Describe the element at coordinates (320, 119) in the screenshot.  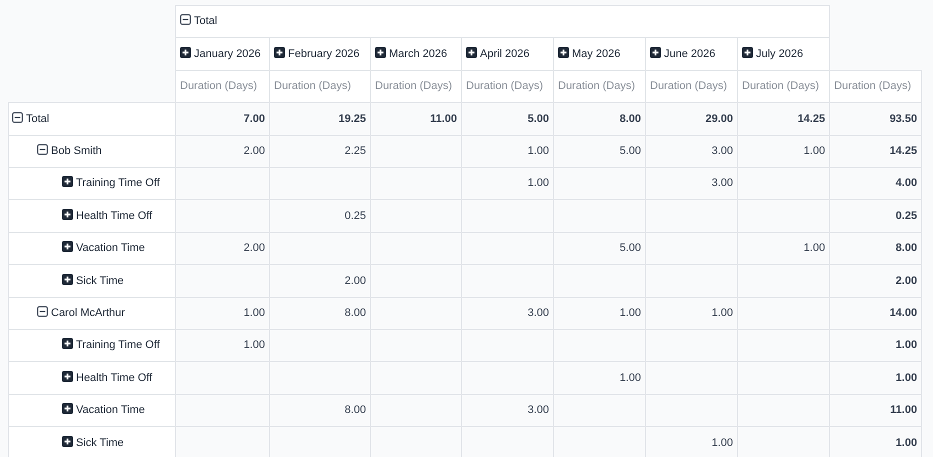
I see `value-cell: 19.25` at that location.